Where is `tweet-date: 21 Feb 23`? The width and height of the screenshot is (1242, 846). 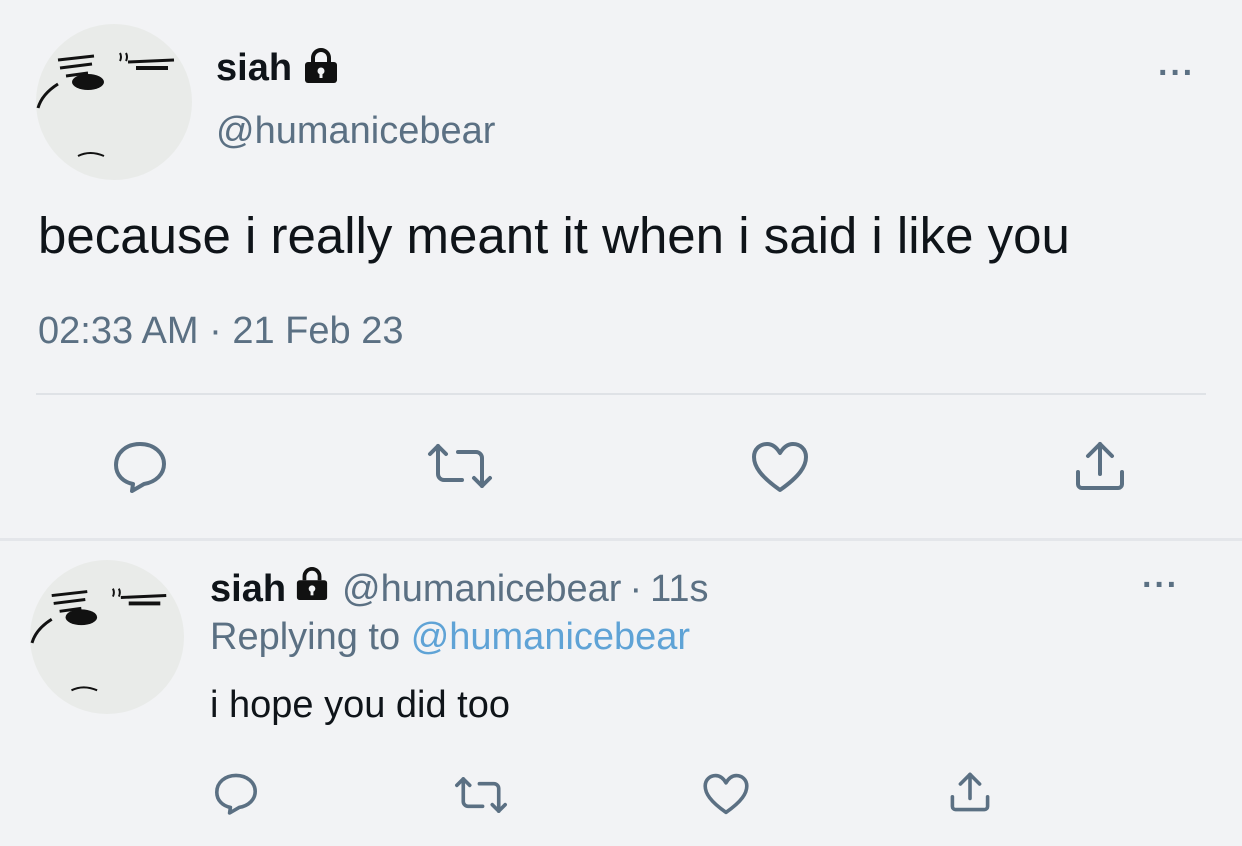 tweet-date: 21 Feb 23 is located at coordinates (318, 331).